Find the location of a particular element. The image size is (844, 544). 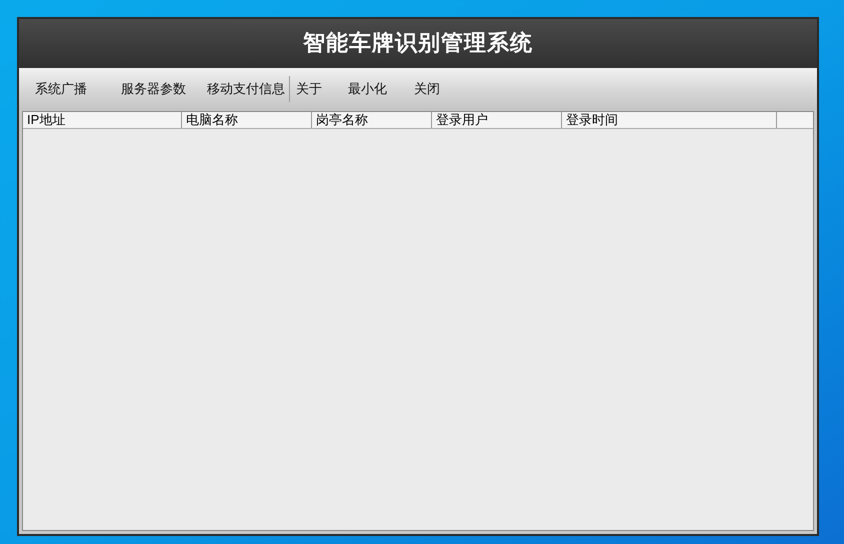

toolbar-button: 最小化 is located at coordinates (381, 89).